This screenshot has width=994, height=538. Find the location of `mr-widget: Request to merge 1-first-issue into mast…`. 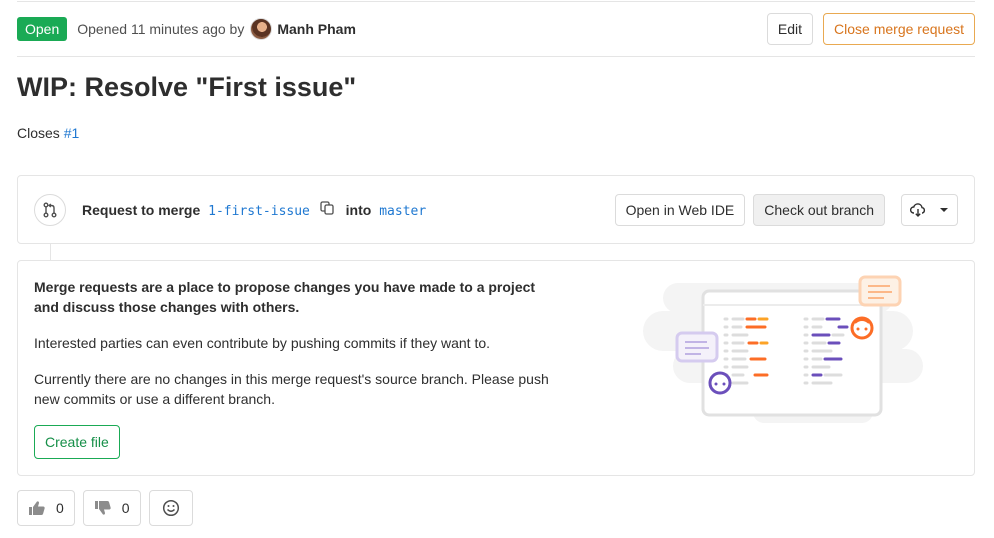

mr-widget: Request to merge 1-first-issue into mast… is located at coordinates (496, 209).